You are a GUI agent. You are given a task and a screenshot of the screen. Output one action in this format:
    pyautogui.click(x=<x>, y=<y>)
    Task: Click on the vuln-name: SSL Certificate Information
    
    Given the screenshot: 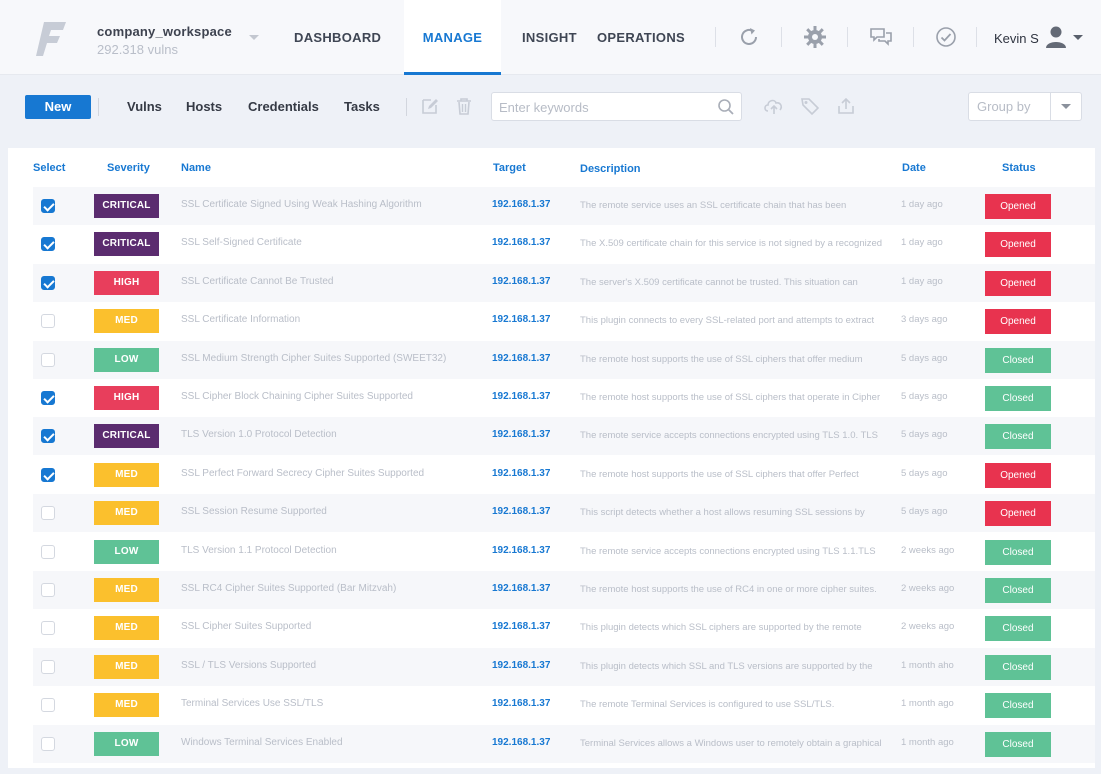 What is the action you would take?
    pyautogui.click(x=240, y=319)
    